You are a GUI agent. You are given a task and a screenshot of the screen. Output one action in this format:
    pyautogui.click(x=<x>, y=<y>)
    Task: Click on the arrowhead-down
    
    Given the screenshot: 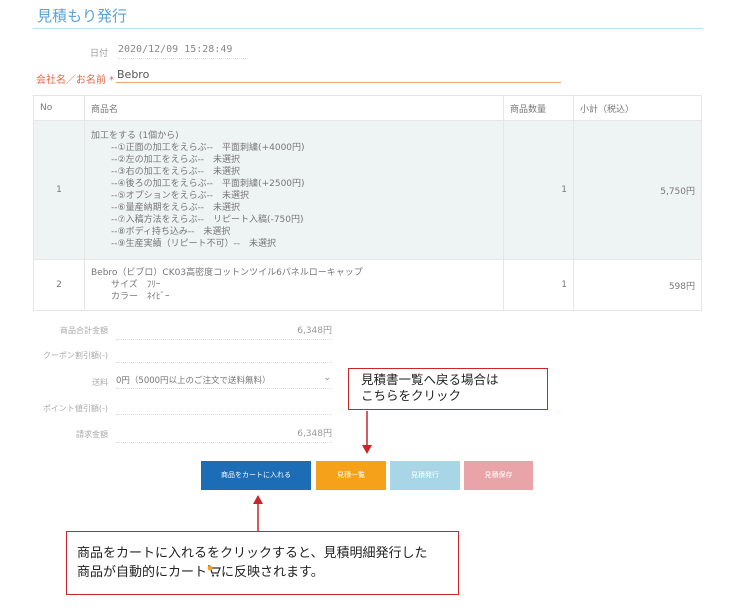 What is the action you would take?
    pyautogui.click(x=367, y=449)
    